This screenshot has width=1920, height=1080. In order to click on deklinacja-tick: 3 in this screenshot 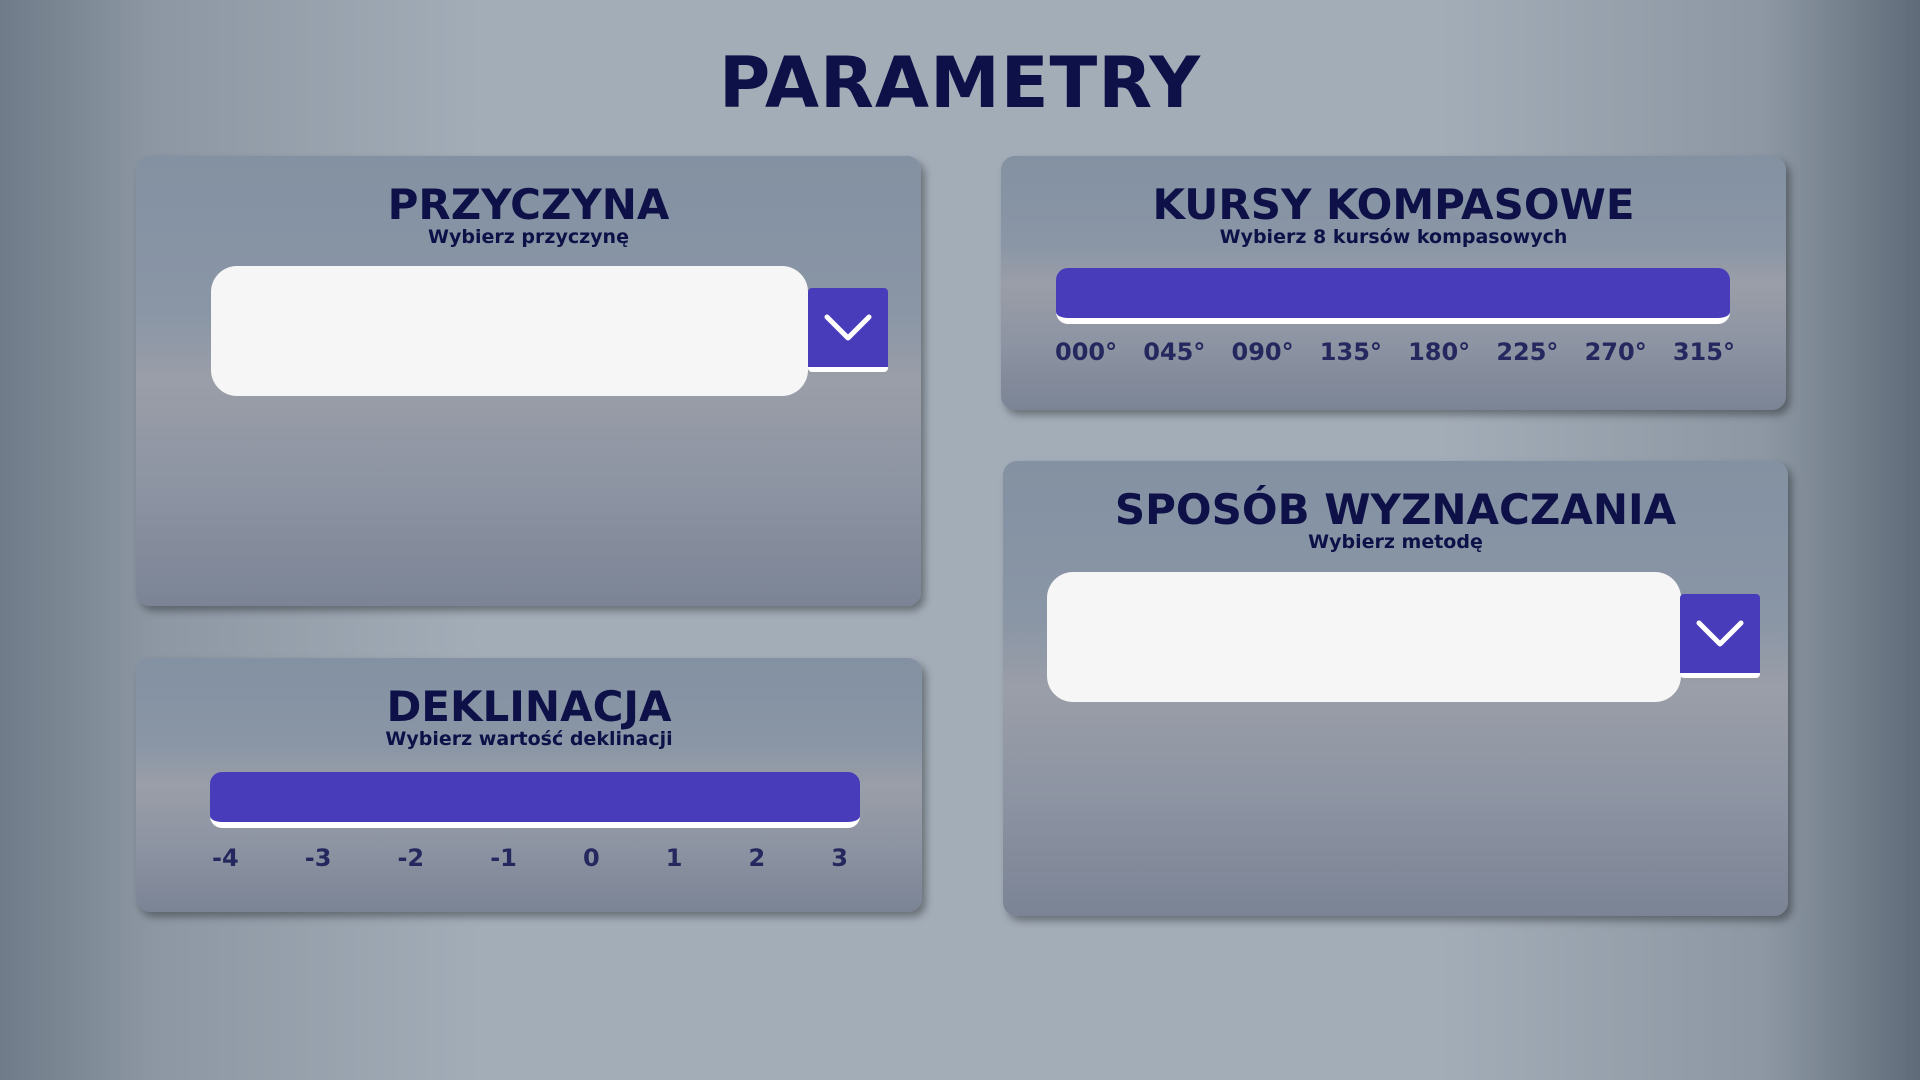, I will do `click(839, 858)`.